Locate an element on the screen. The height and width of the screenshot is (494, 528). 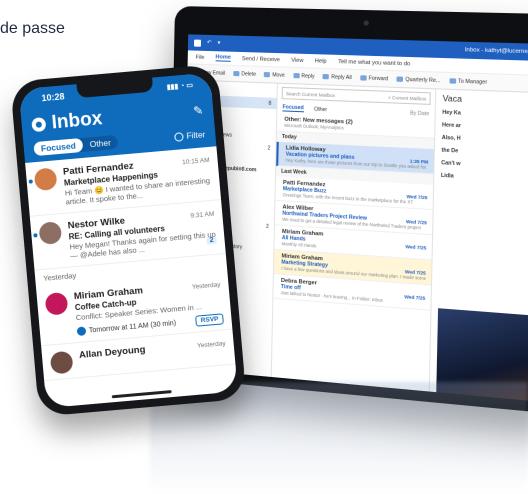
ribbon-button: To Manager is located at coordinates (468, 82).